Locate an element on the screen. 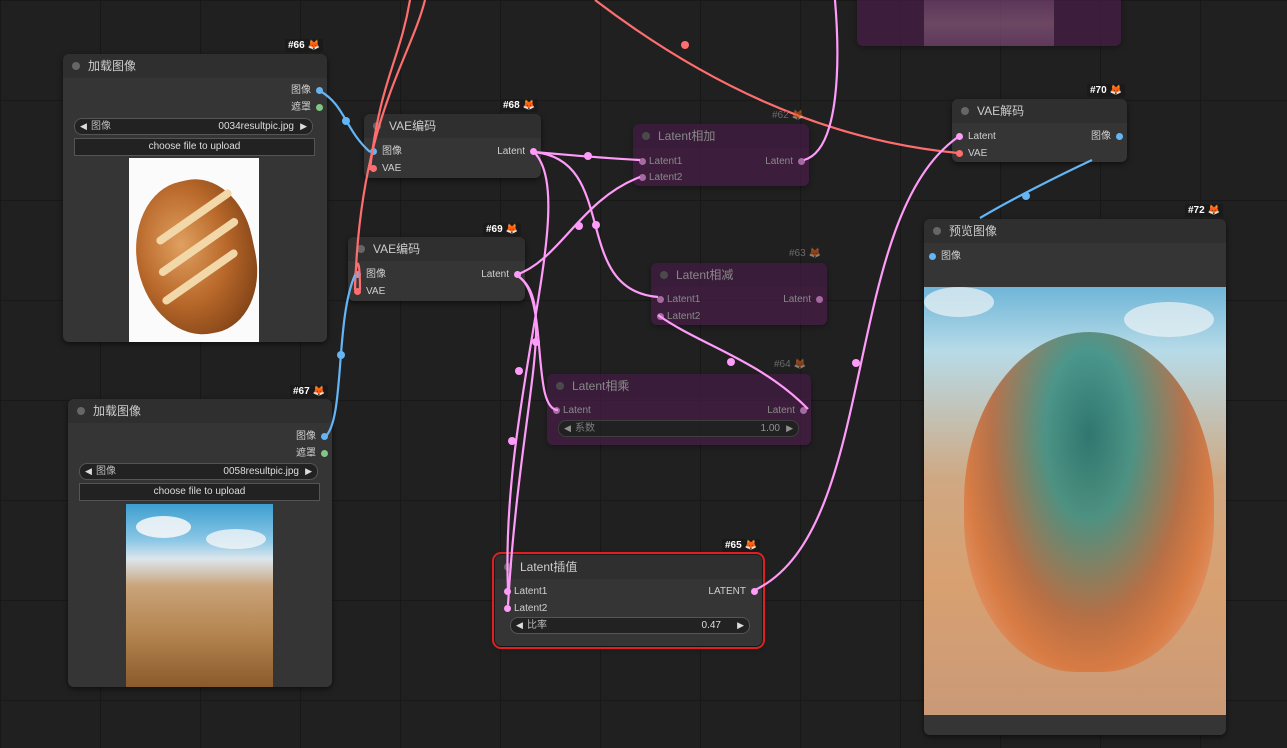 The width and height of the screenshot is (1287, 748). node-id-badge: #72 🦊 is located at coordinates (1204, 210).